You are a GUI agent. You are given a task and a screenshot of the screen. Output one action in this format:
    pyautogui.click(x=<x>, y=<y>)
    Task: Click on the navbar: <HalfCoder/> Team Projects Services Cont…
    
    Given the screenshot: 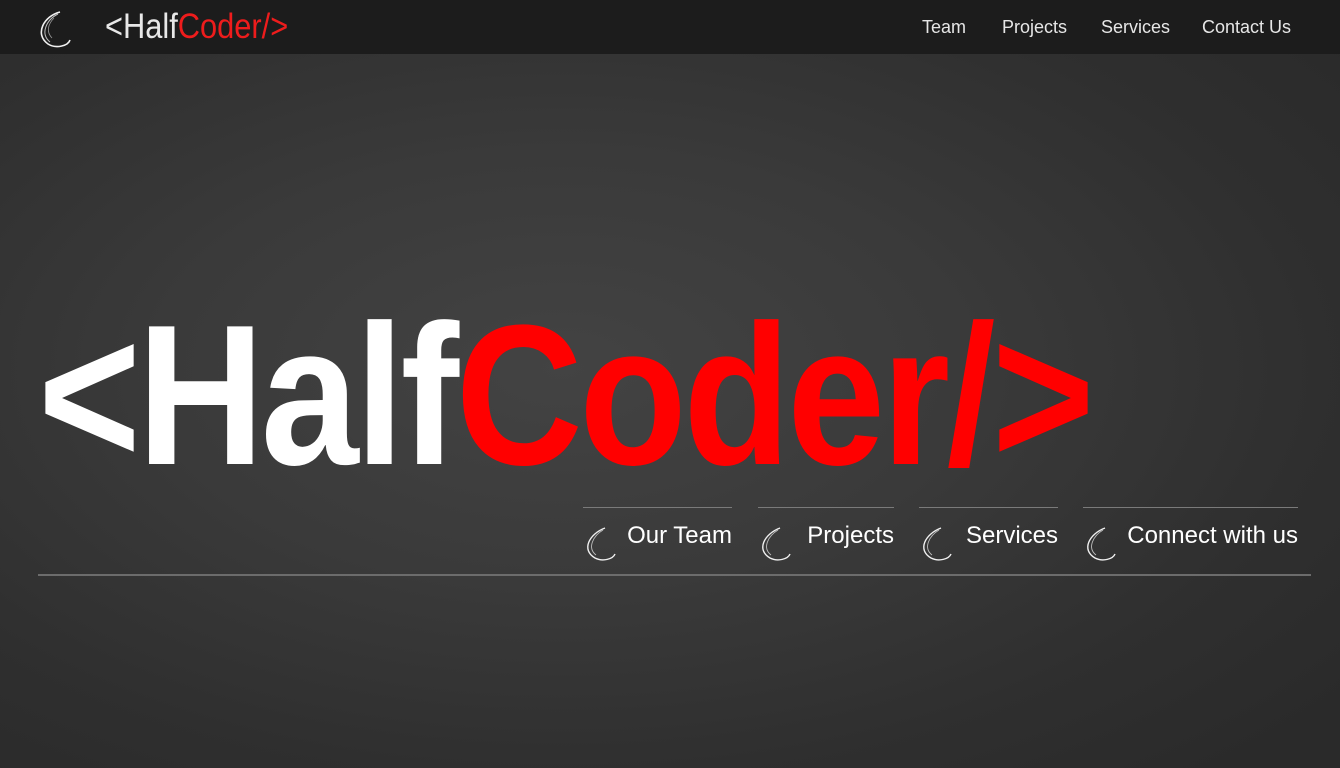 What is the action you would take?
    pyautogui.click(x=670, y=27)
    